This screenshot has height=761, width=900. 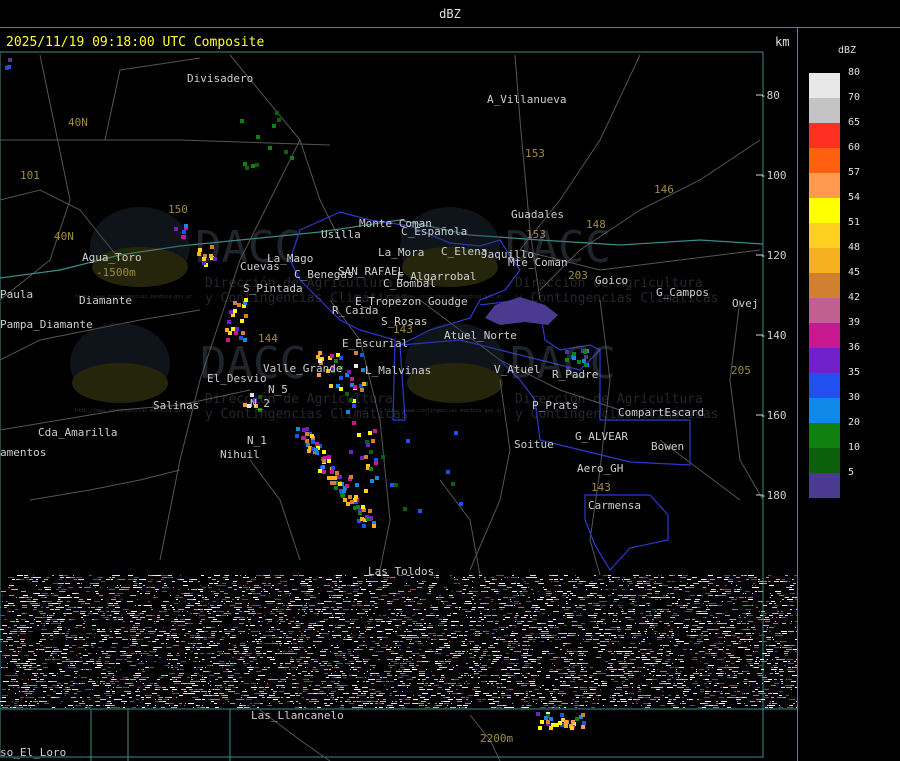 What do you see at coordinates (268, 338) in the screenshot?
I see `place-label: 144` at bounding box center [268, 338].